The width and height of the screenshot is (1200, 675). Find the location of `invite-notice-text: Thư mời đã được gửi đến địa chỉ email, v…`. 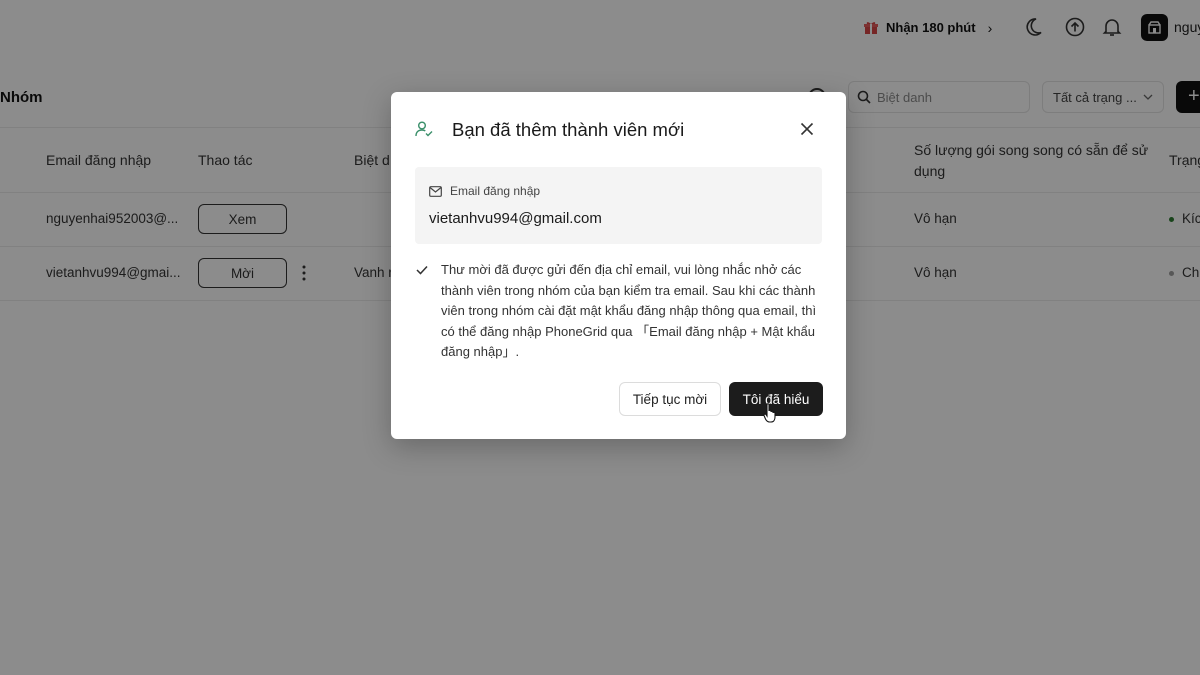

invite-notice-text: Thư mời đã được gửi đến địa chỉ email, v… is located at coordinates (629, 310).